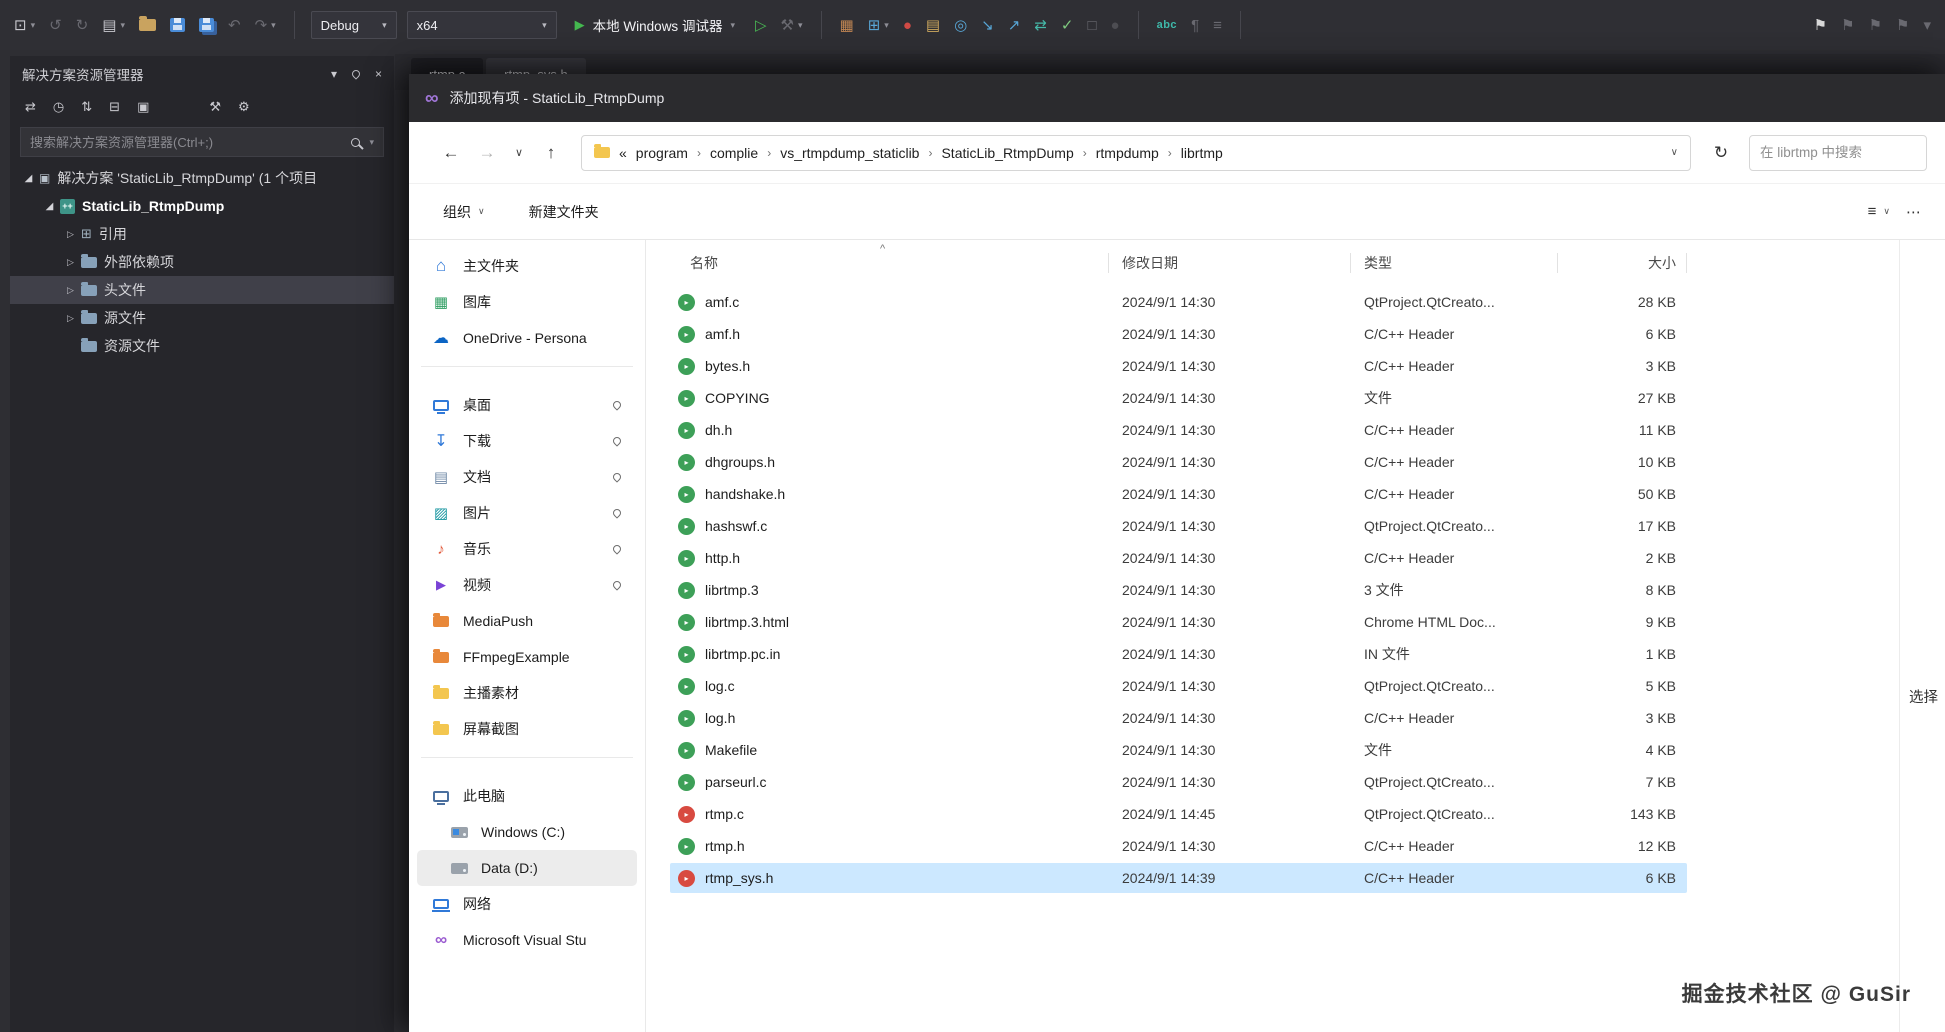 This screenshot has height=1032, width=1945. What do you see at coordinates (878, 25) in the screenshot?
I see `window-split-icon: ⊞ ▾` at bounding box center [878, 25].